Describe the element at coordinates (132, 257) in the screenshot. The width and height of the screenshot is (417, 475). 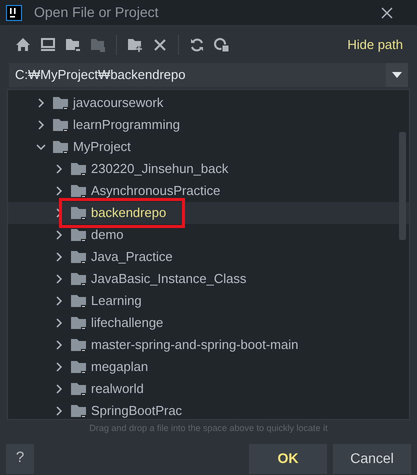
I see `folder-name: Java_Practice` at that location.